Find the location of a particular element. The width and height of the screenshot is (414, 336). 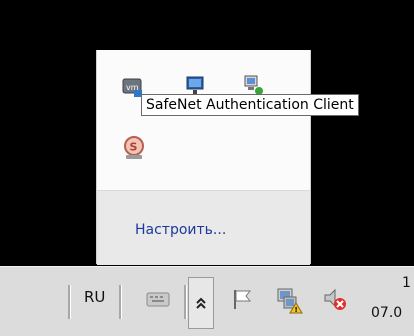

keyboard-icon is located at coordinates (158, 299).